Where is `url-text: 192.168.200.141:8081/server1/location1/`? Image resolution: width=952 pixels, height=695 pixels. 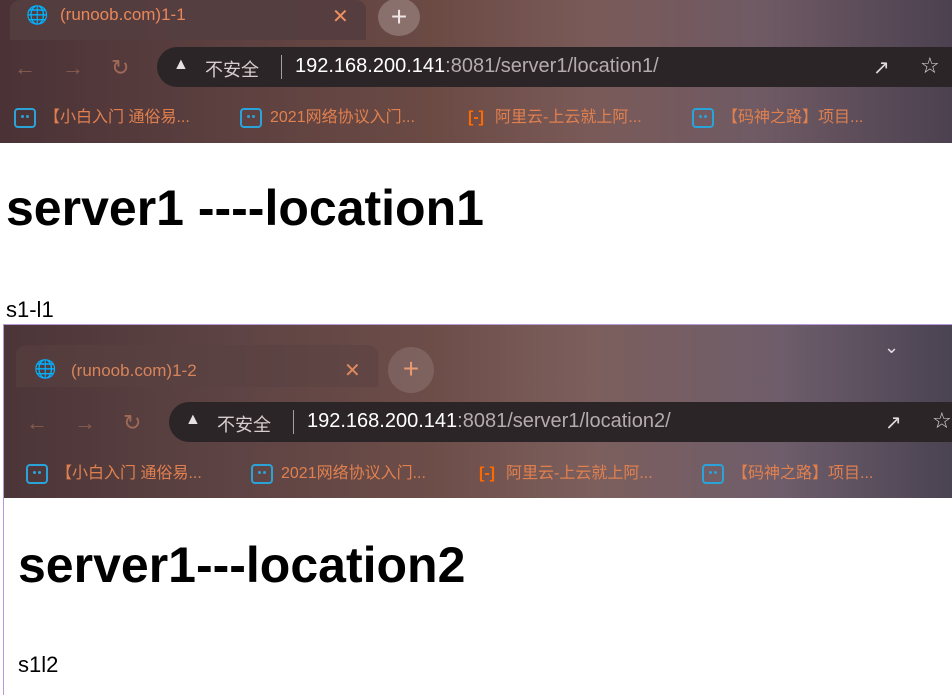 url-text: 192.168.200.141:8081/server1/location1/ is located at coordinates (477, 66).